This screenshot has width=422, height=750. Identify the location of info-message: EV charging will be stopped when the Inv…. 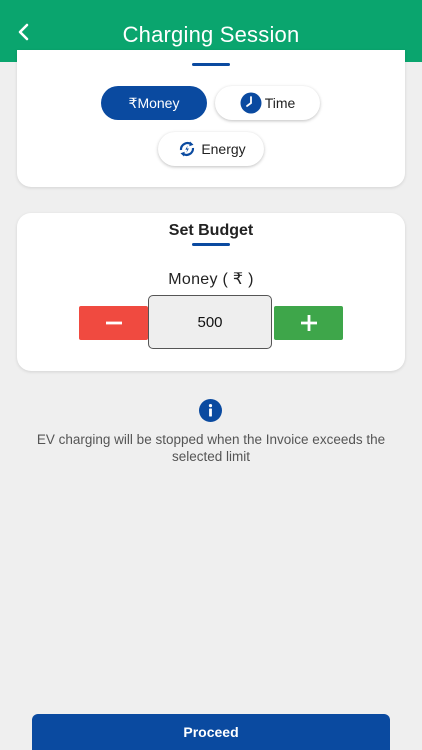
(211, 448).